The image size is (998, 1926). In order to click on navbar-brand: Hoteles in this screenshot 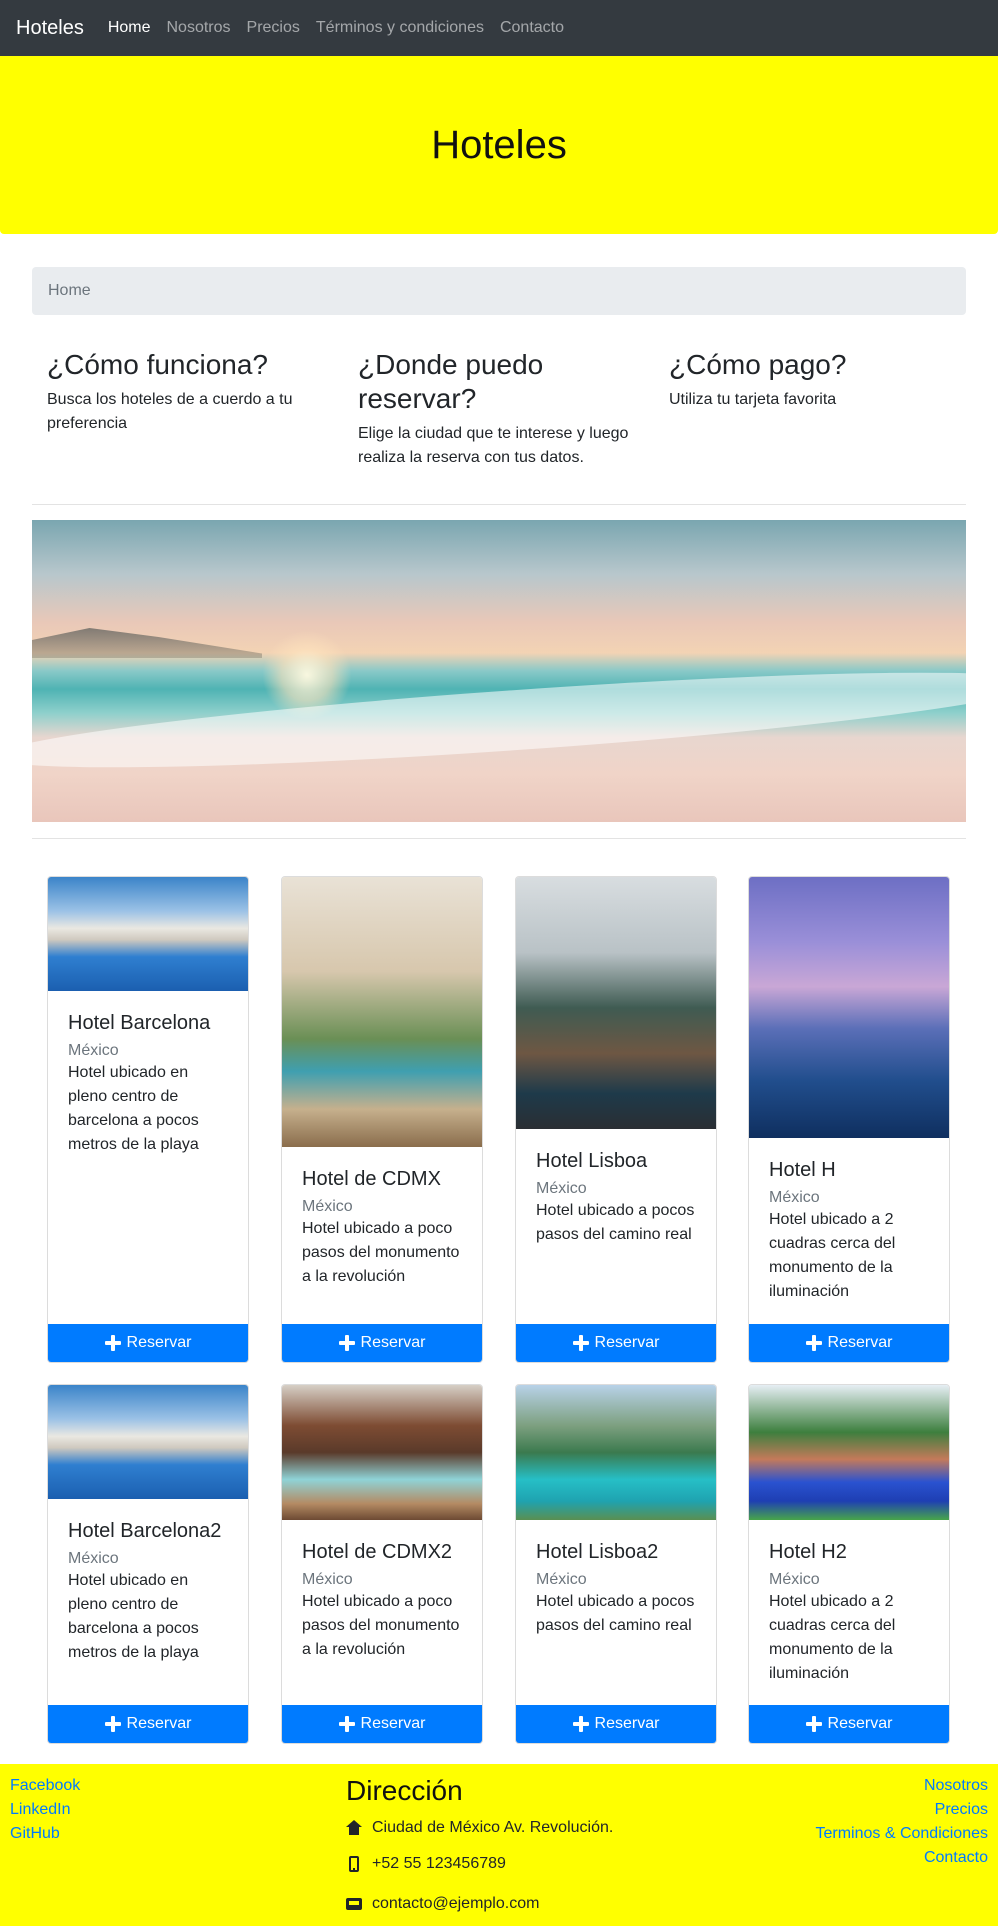, I will do `click(50, 28)`.